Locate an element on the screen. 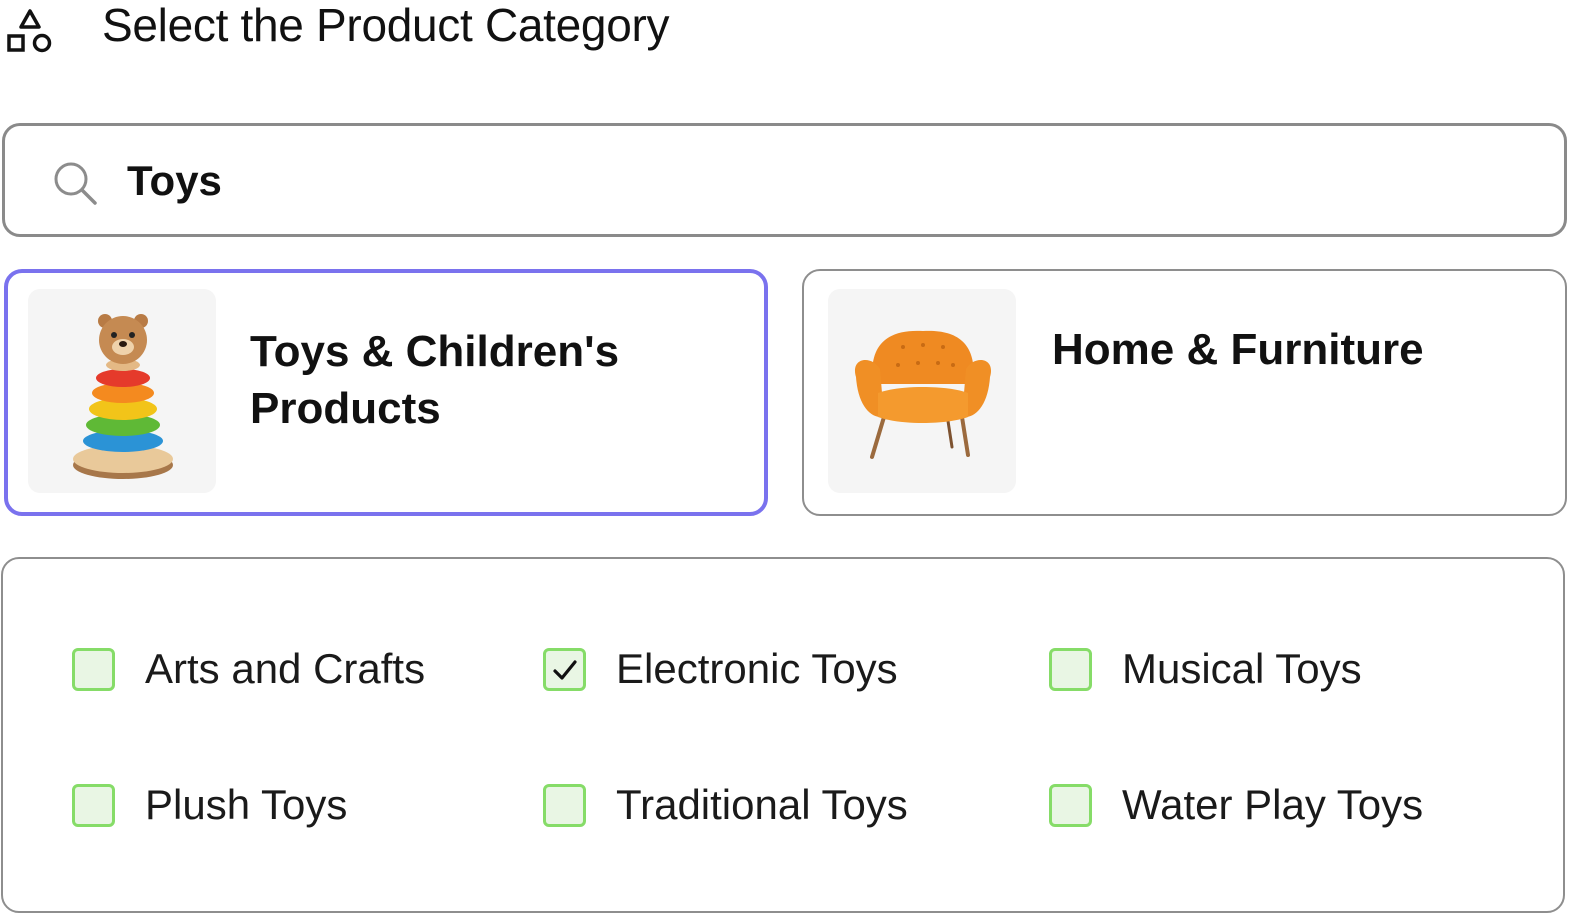  category-card-toys: Toys & Children's Products is located at coordinates (386, 392).